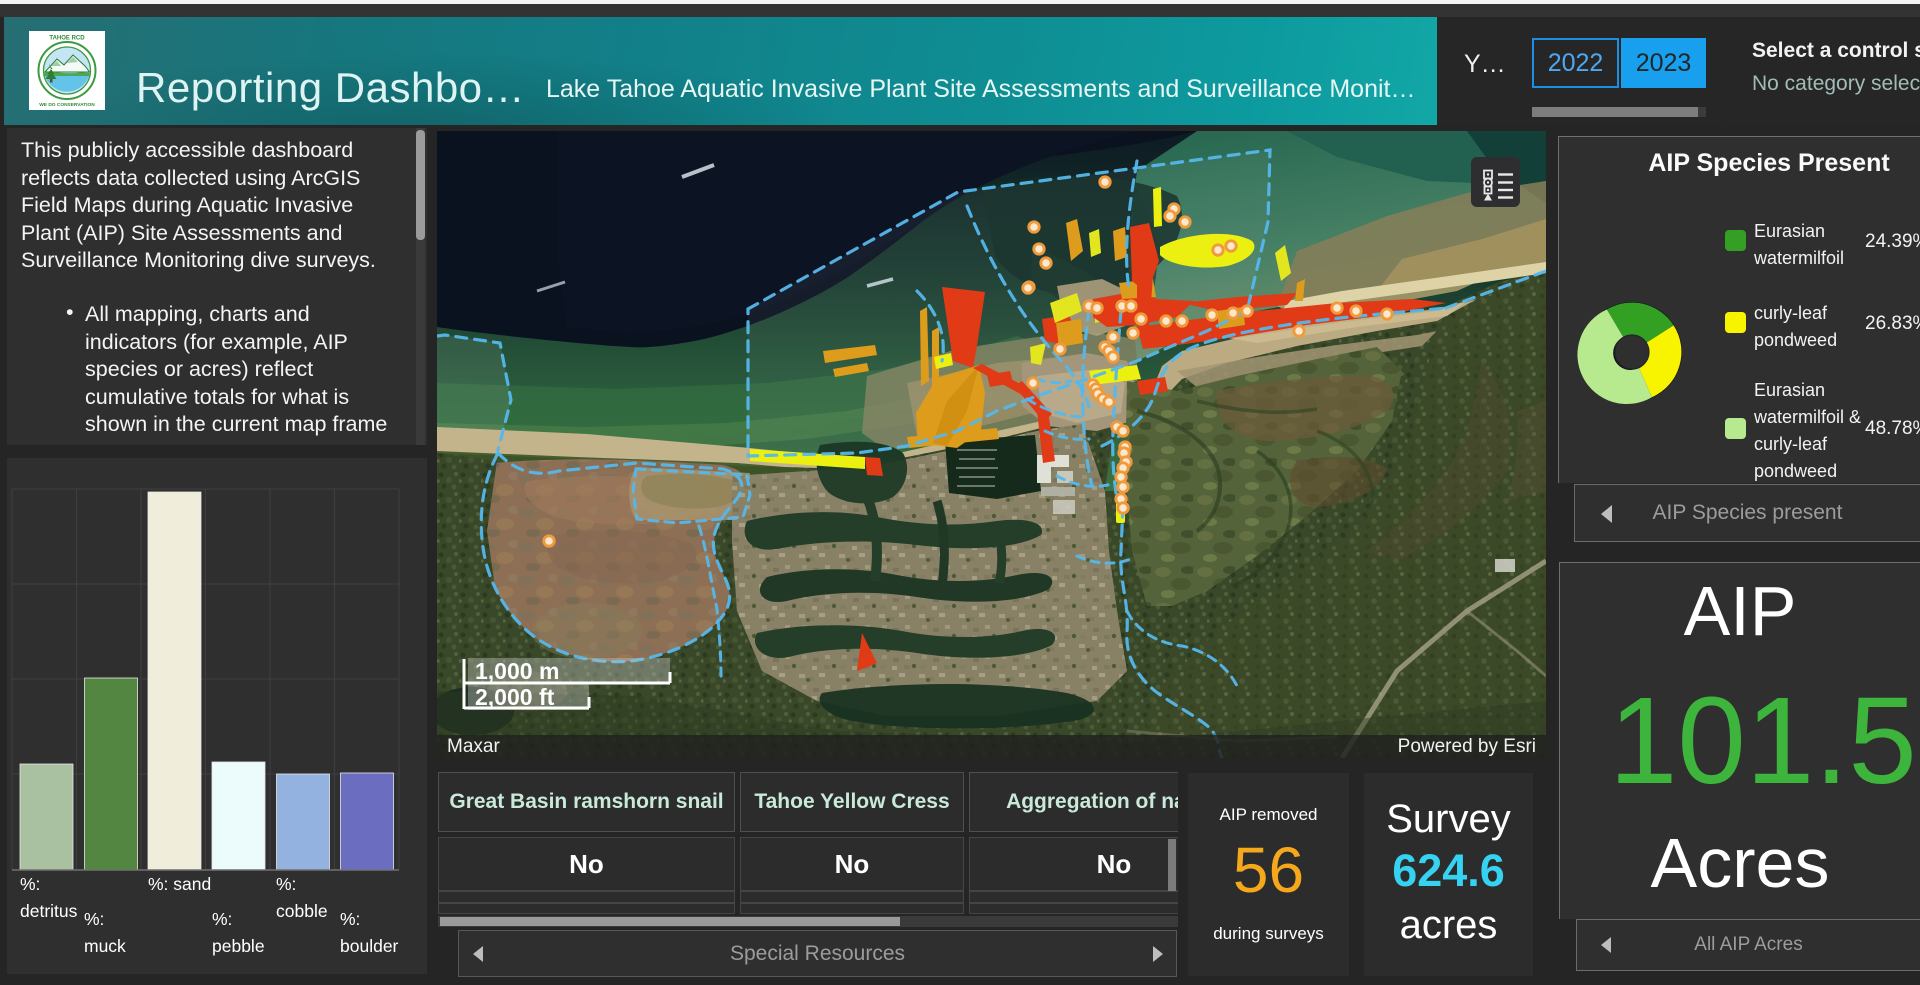  What do you see at coordinates (369, 946) in the screenshot?
I see `svg-text: boulder` at bounding box center [369, 946].